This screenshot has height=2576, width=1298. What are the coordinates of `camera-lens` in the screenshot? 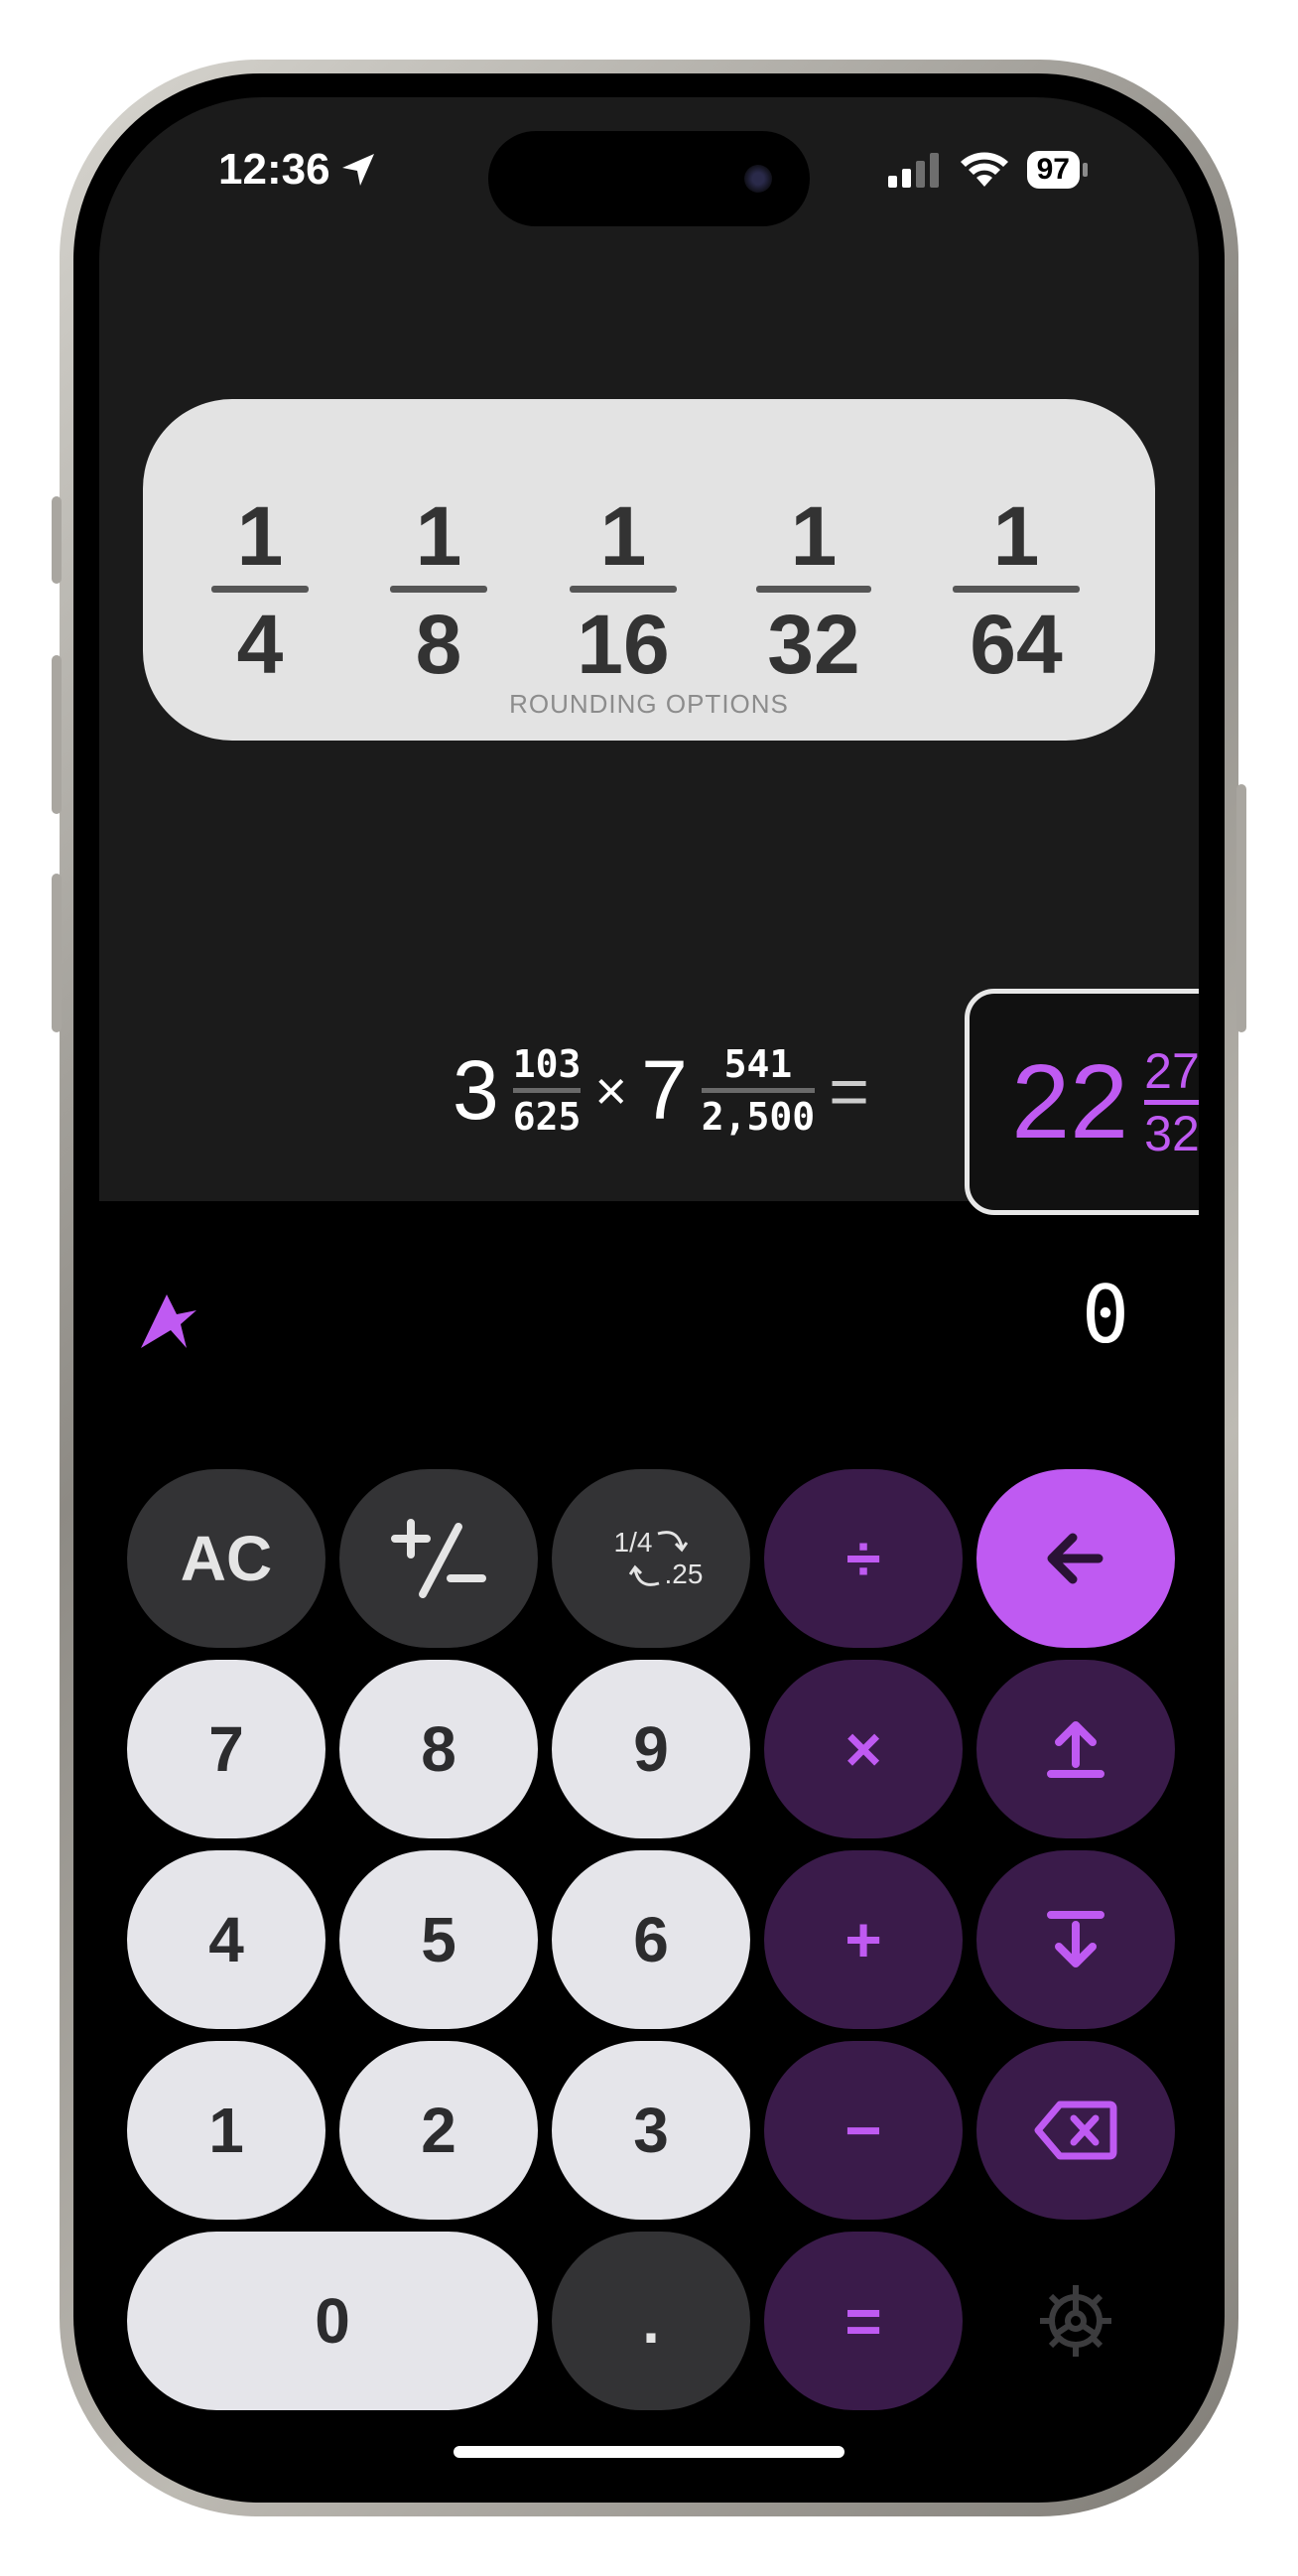 It's located at (758, 179).